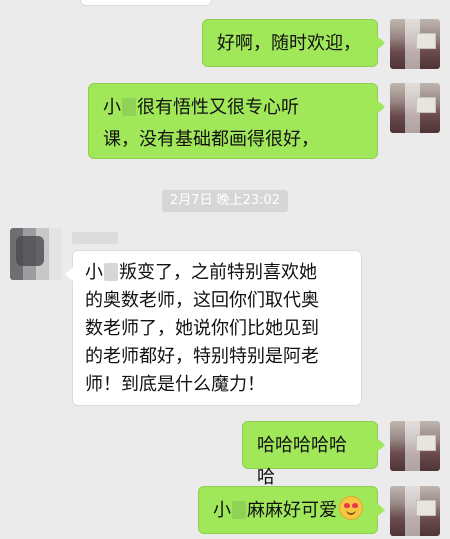 This screenshot has height=539, width=450. Describe the element at coordinates (225, 201) in the screenshot. I see `timestamp-divider: 2月7日 晚上23:02` at that location.